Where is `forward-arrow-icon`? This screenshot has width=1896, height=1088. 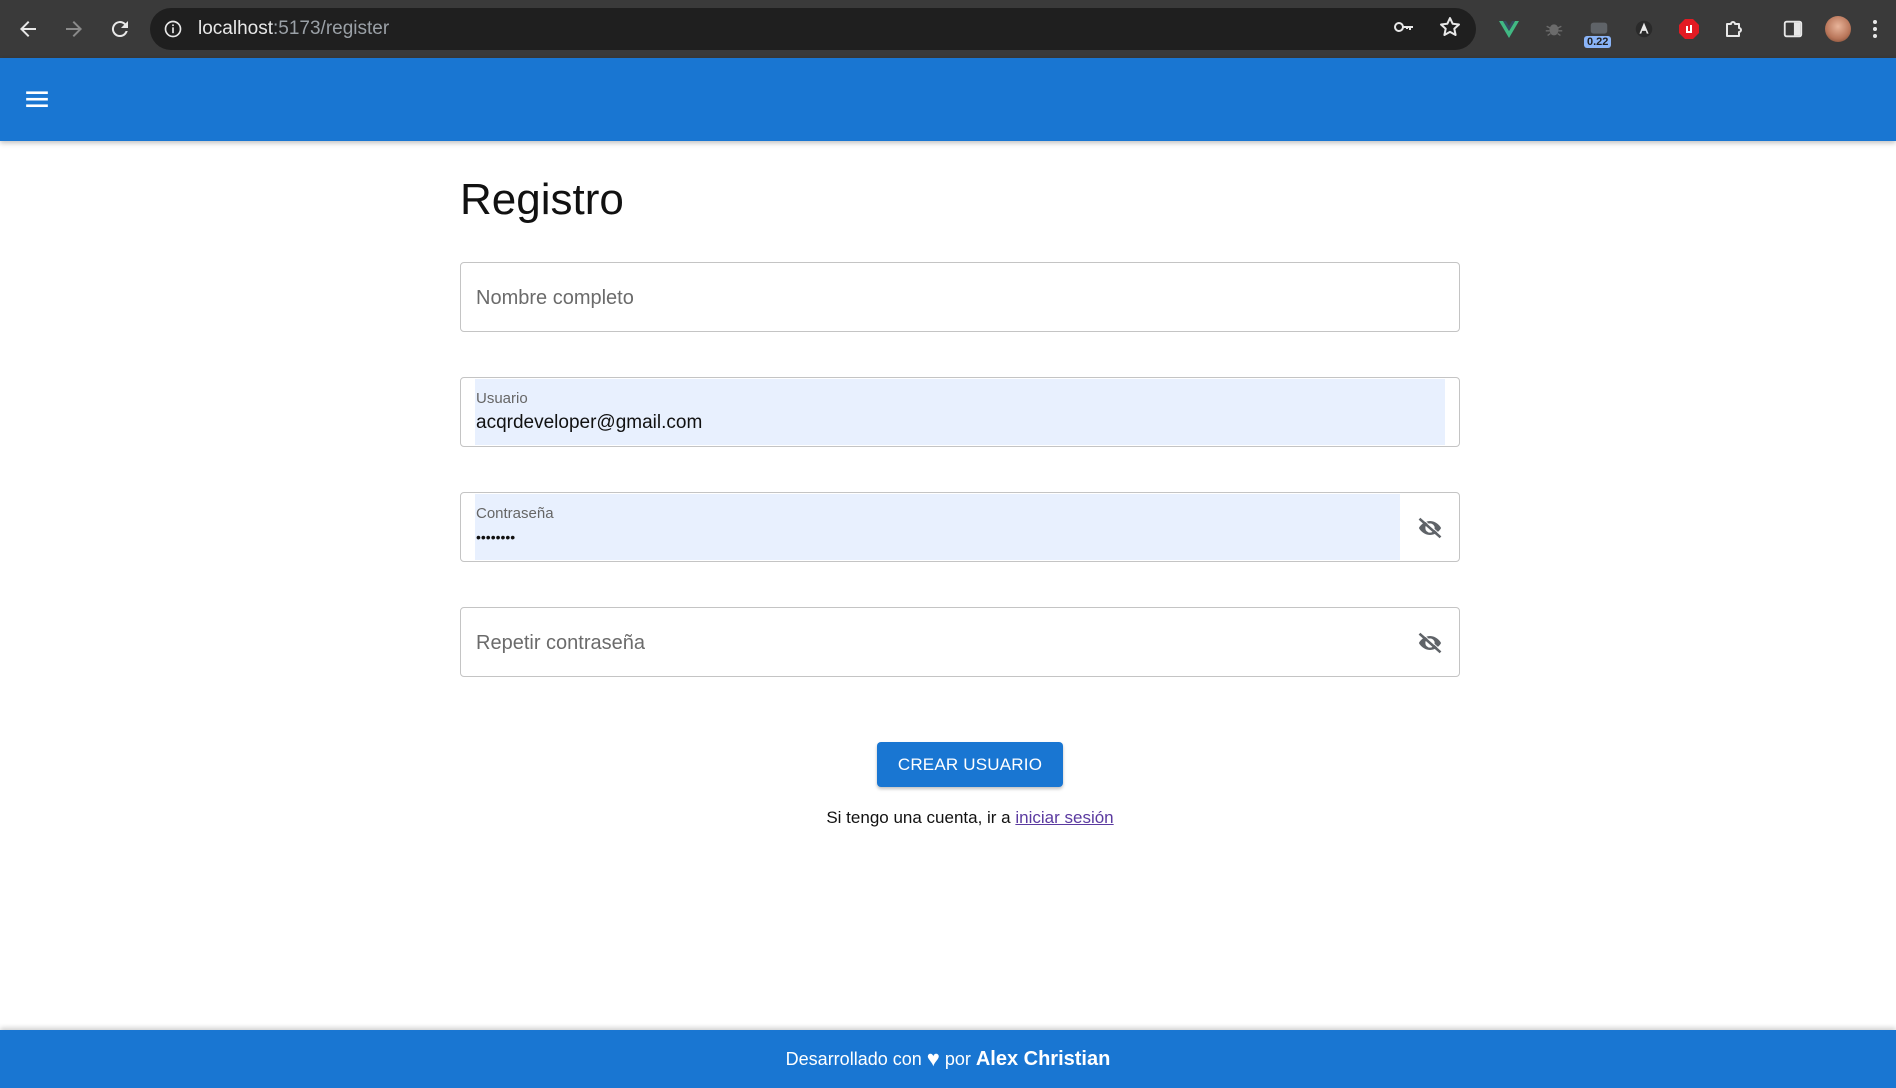
forward-arrow-icon is located at coordinates (74, 29).